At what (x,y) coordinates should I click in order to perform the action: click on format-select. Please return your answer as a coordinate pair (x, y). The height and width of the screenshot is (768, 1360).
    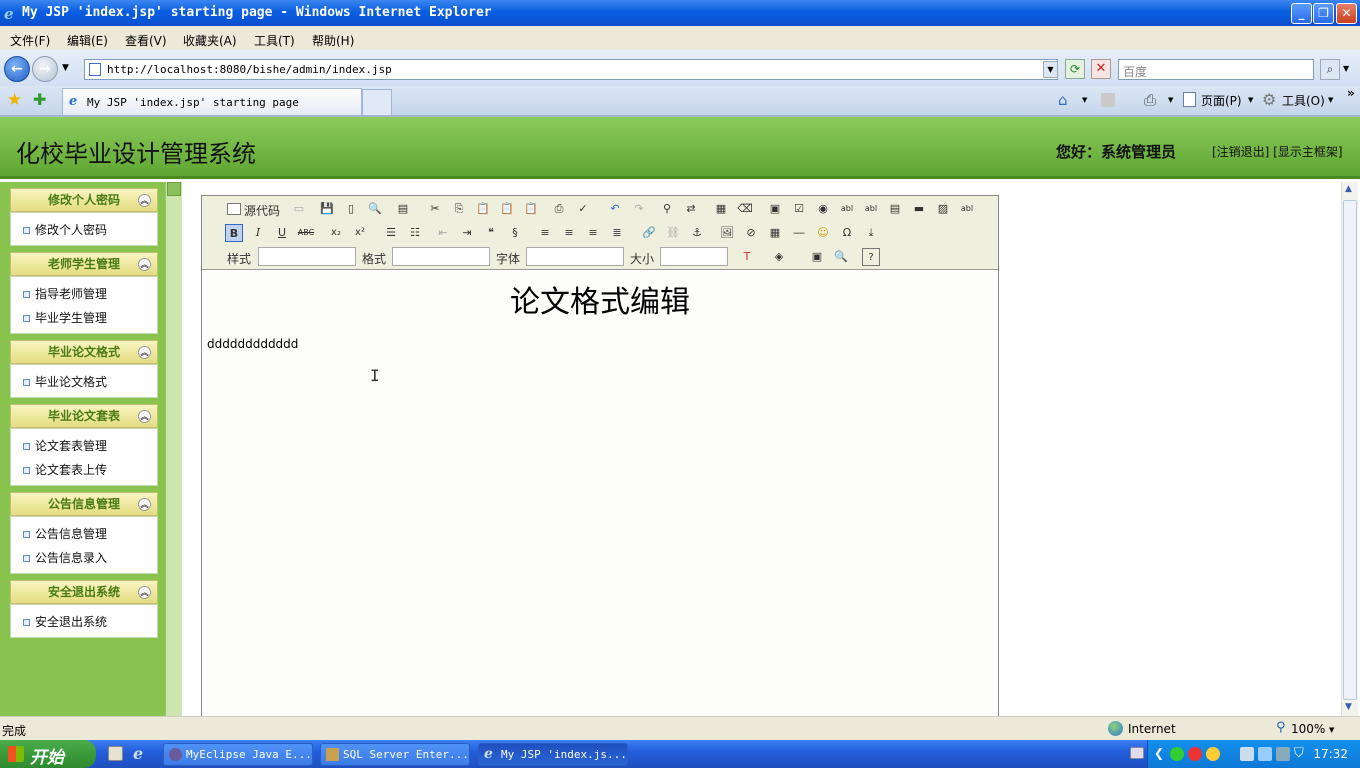
    Looking at the image, I should click on (441, 256).